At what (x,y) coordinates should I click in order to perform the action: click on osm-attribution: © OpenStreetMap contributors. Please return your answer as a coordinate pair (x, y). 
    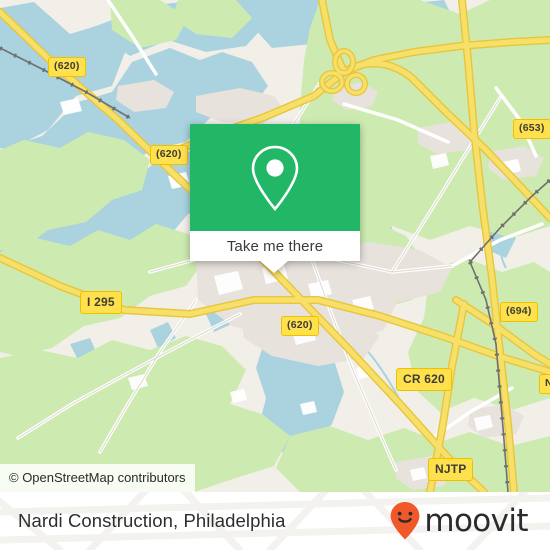
    Looking at the image, I should click on (97, 478).